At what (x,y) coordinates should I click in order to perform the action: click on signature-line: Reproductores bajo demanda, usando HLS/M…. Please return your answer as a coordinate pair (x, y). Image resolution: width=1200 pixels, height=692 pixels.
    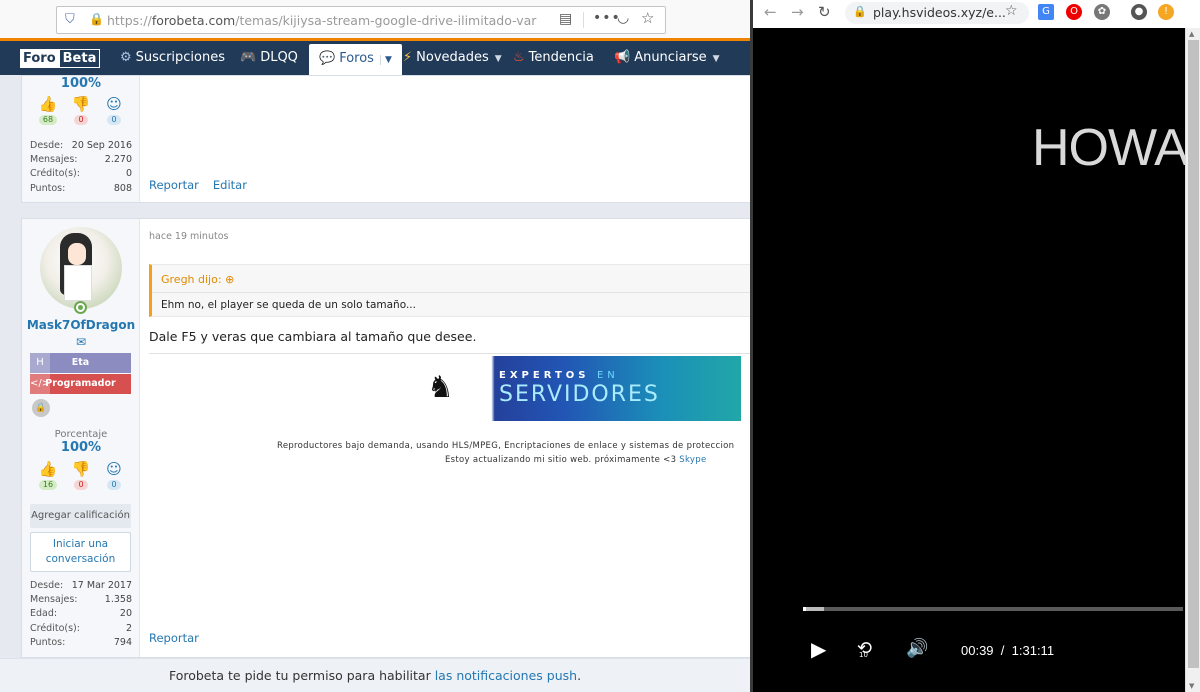
    Looking at the image, I should click on (506, 446).